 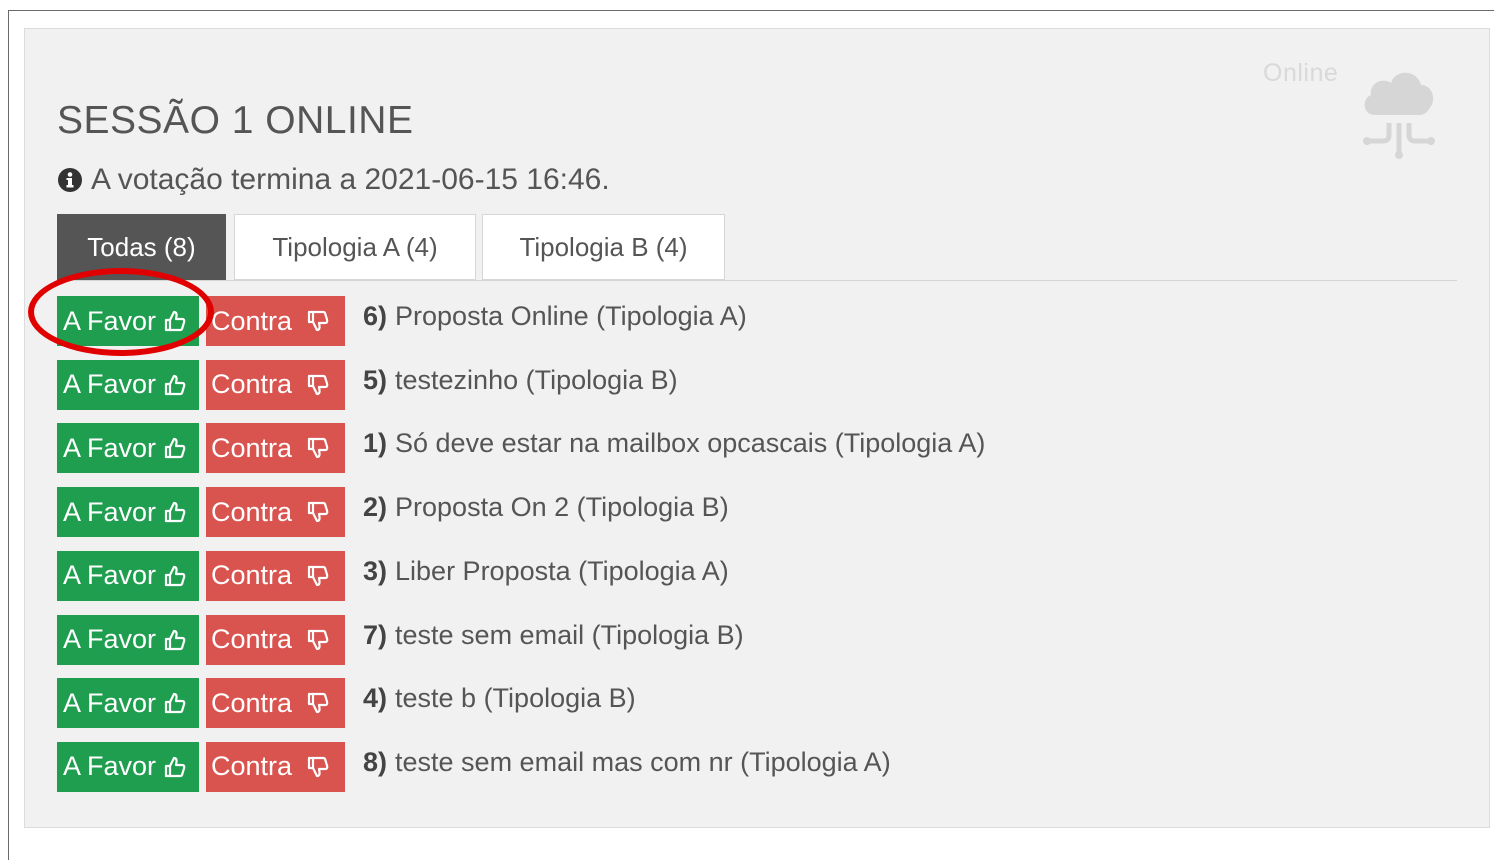 I want to click on tab-tipologia-a: Tipologia A (4), so click(x=355, y=247).